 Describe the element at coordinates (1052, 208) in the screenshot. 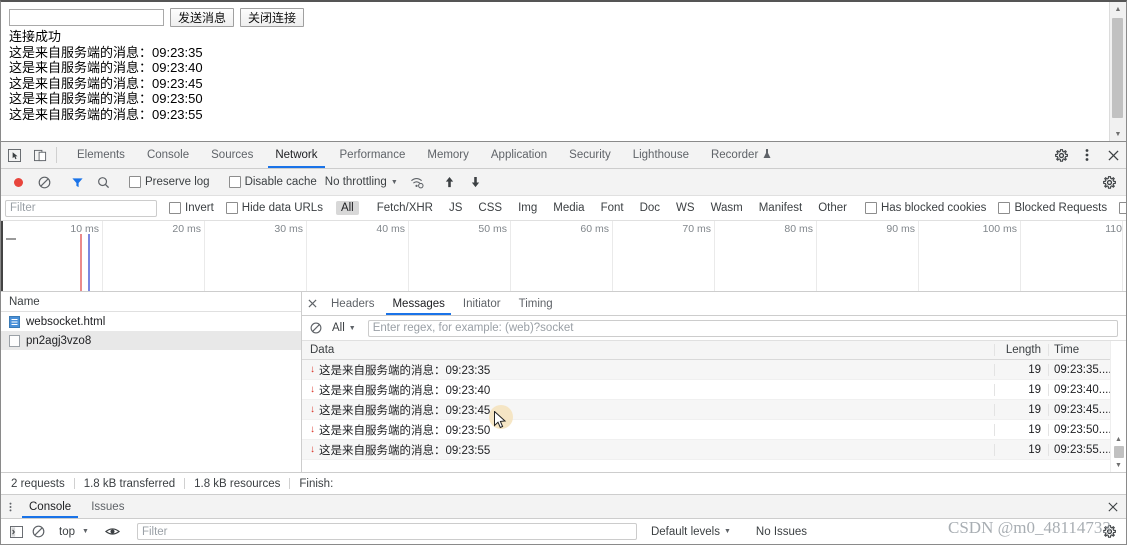

I see `blocked-requests-checkbox: Blocked Requests` at that location.